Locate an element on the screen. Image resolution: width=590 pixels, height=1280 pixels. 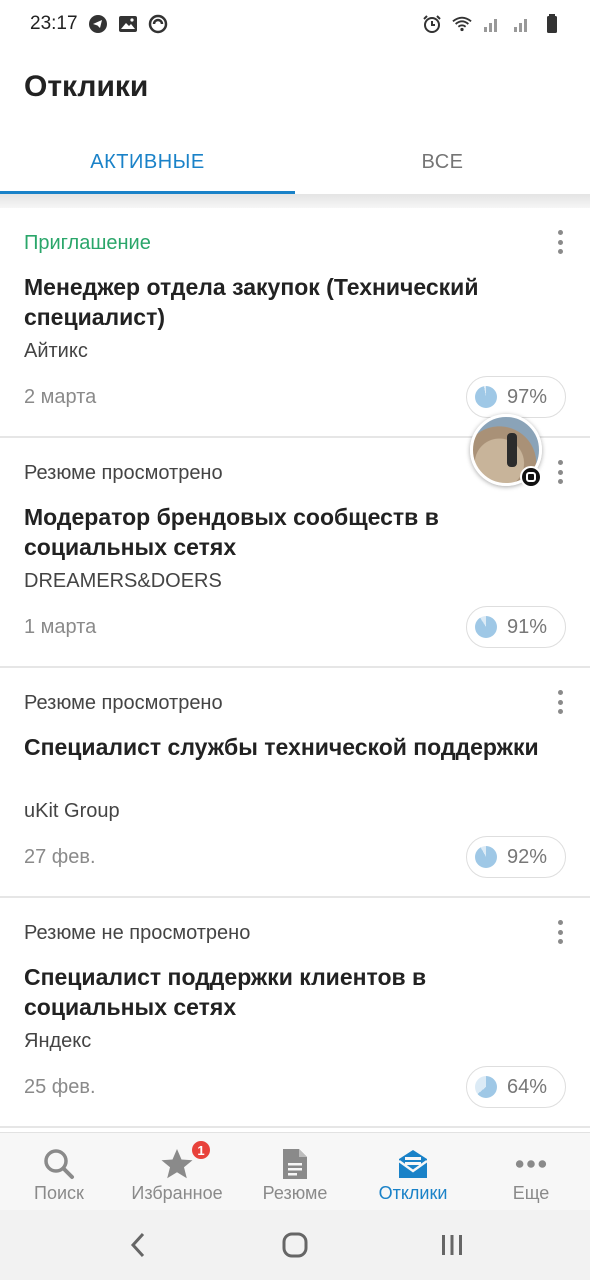
system-nav is located at coordinates (295, 1245).